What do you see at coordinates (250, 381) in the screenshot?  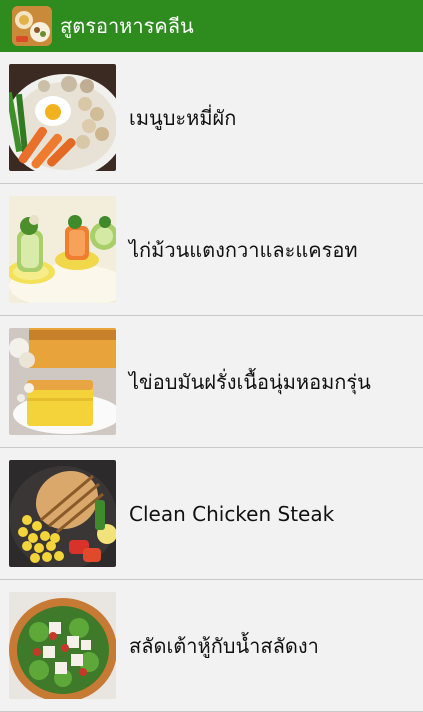 I see `recipe-title: ไข่อบมันฝรั่งเนื้อนุ่มหอมกรุ่น` at bounding box center [250, 381].